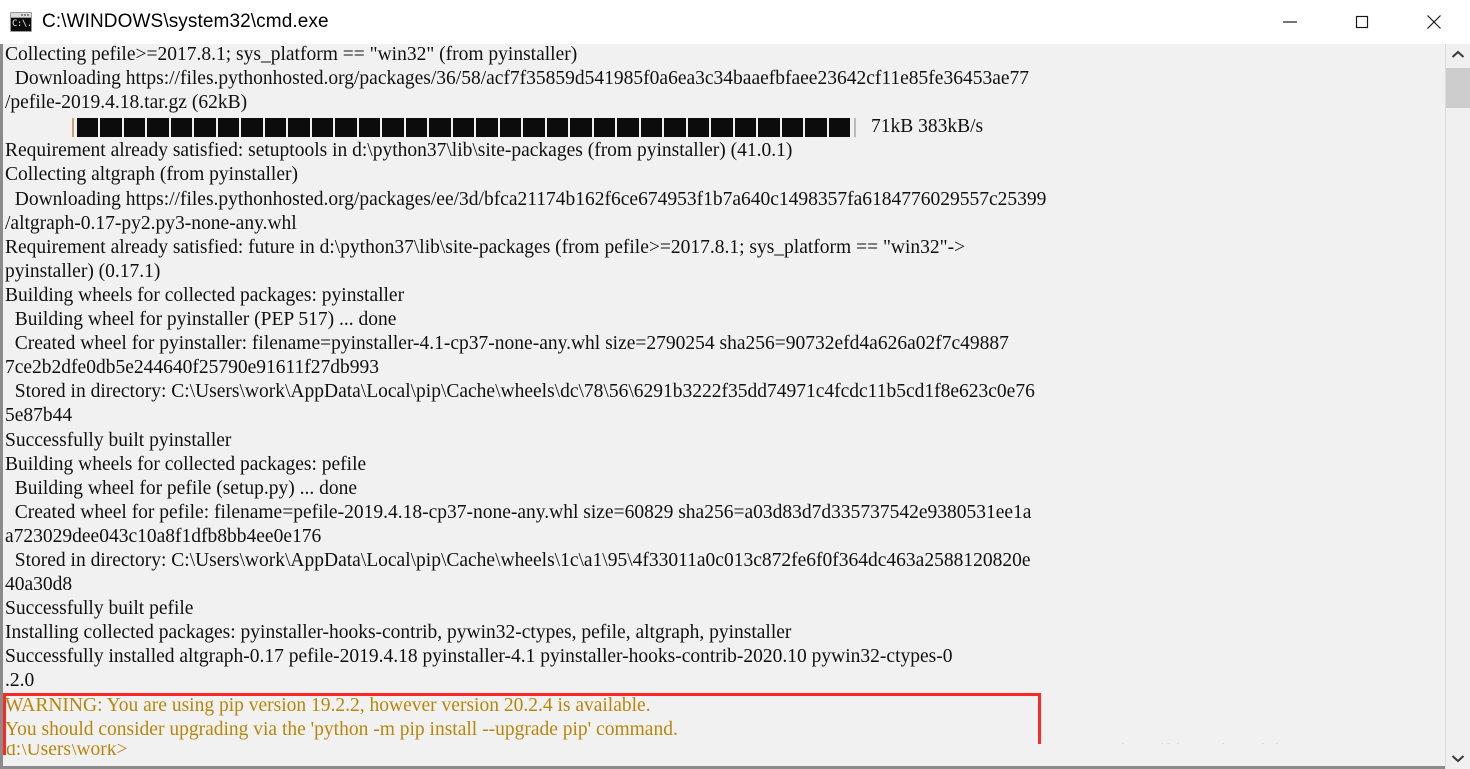  Describe the element at coordinates (151, 223) in the screenshot. I see `console-line: /altgraph-0.17-py2.py3-none-any.whl` at that location.